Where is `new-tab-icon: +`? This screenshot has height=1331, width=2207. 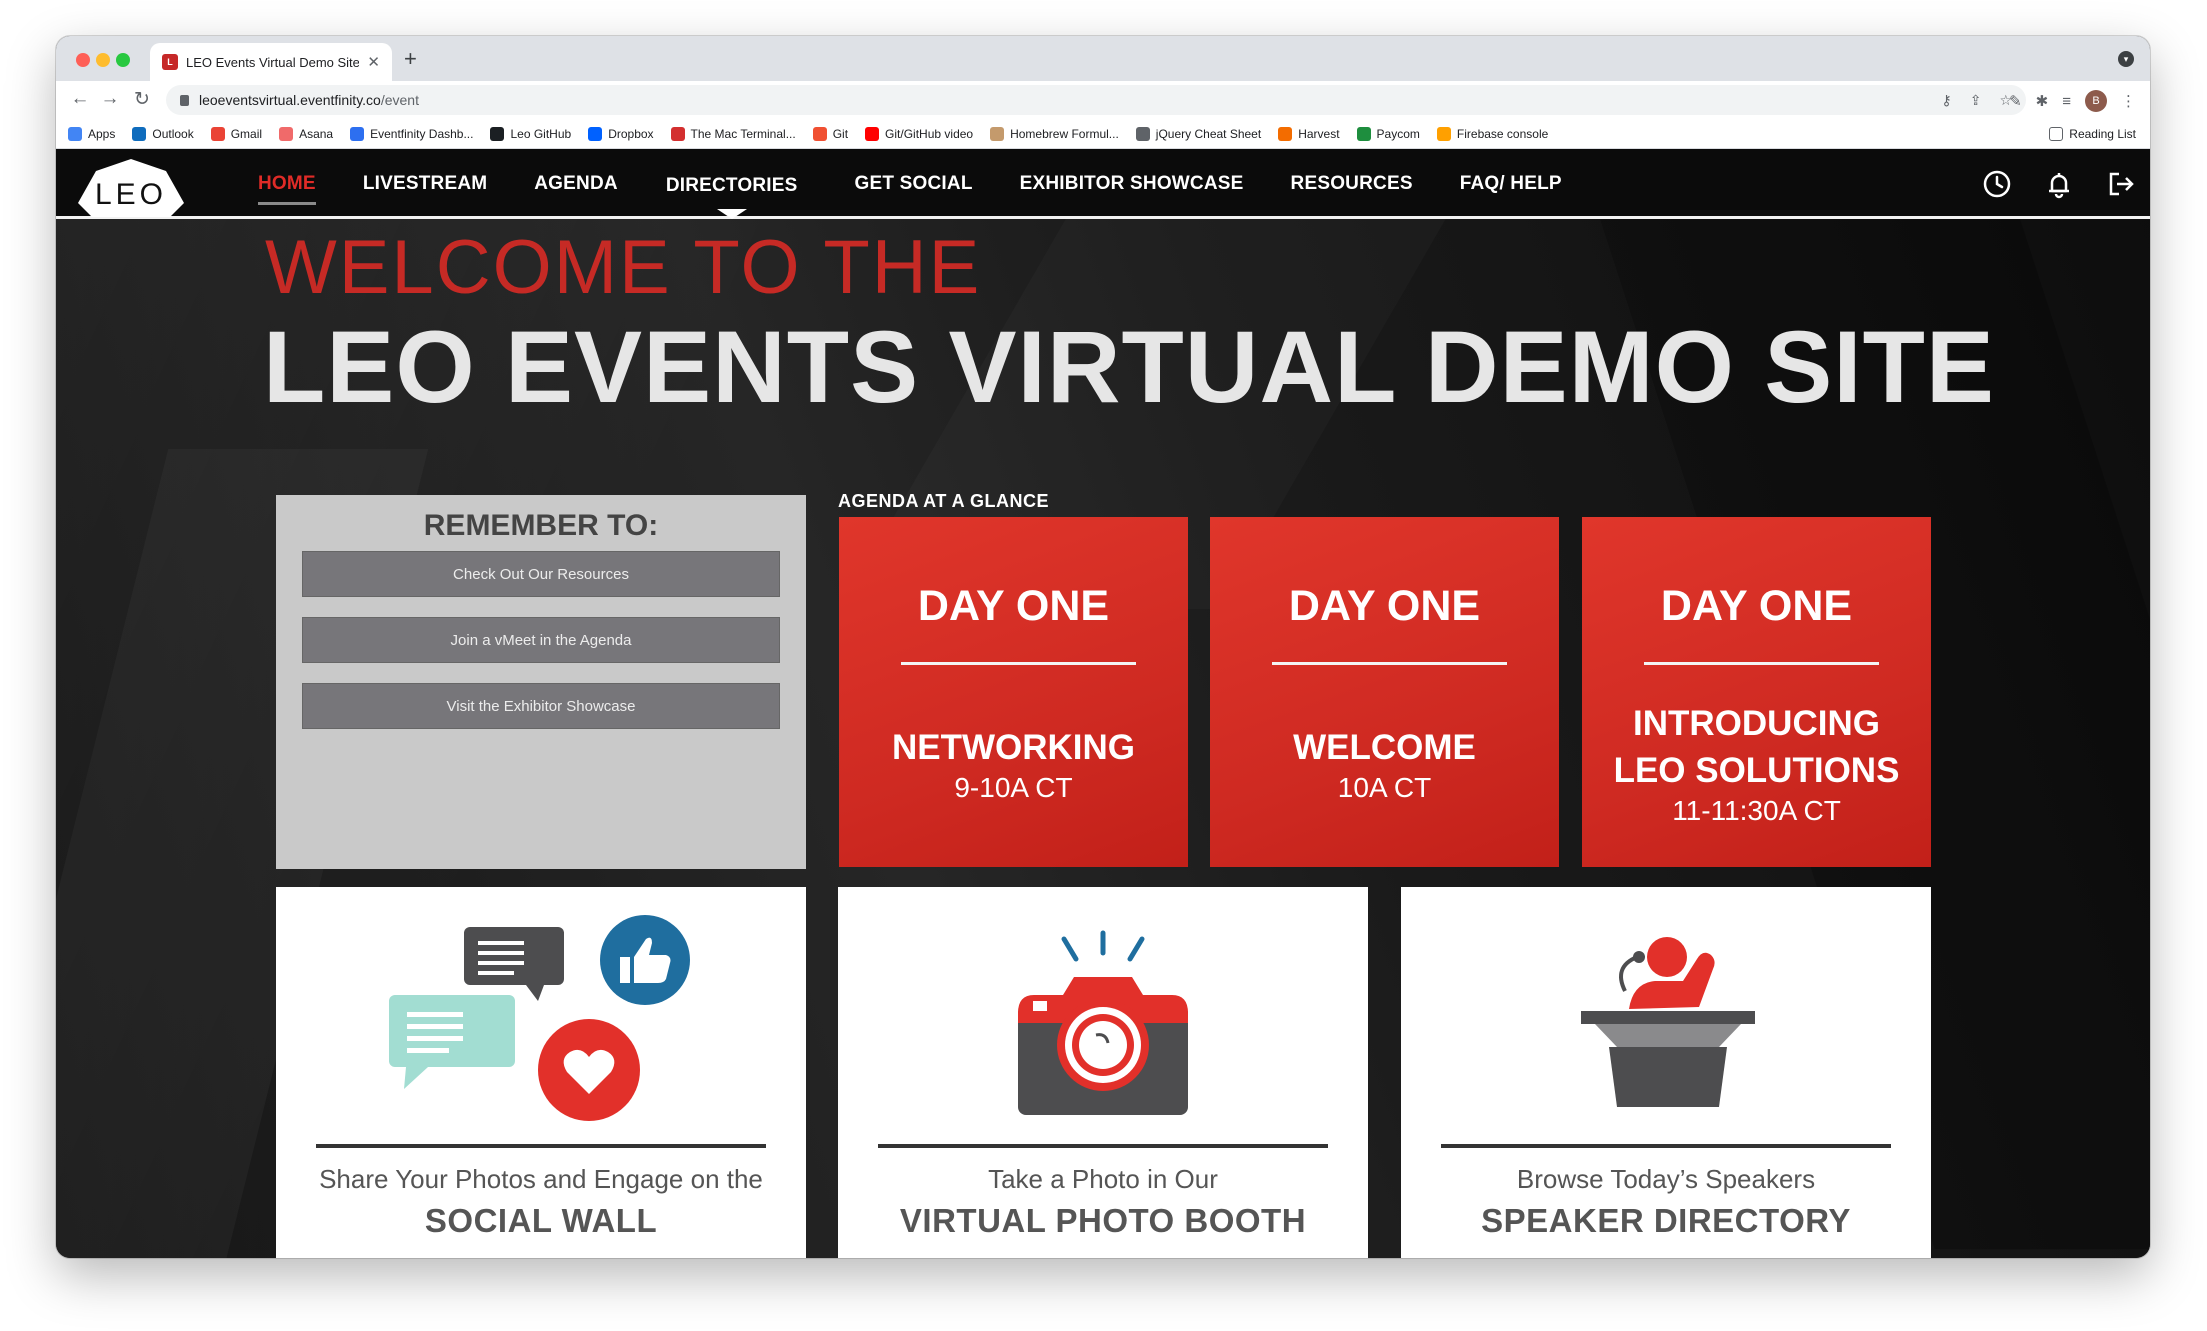 new-tab-icon: + is located at coordinates (410, 59).